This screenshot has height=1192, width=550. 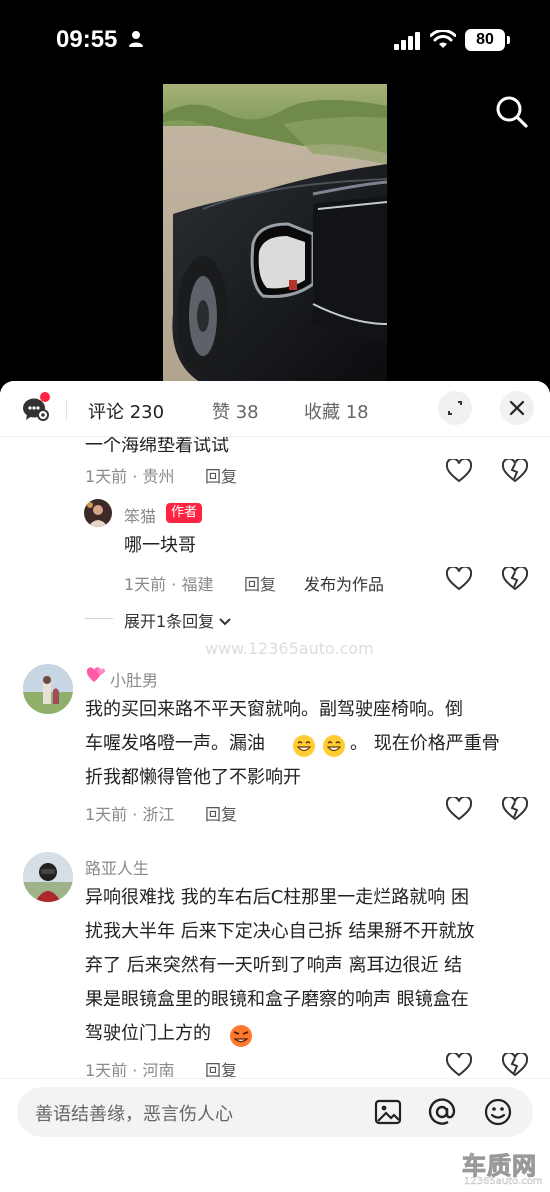 I want to click on header-divider, so click(x=66, y=410).